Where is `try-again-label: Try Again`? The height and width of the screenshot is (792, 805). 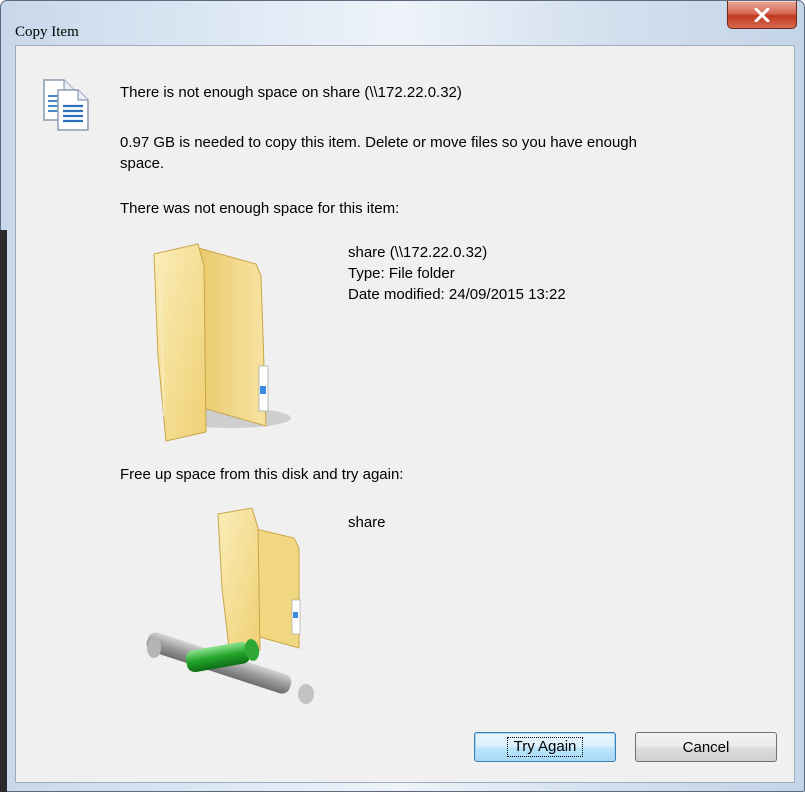 try-again-label: Try Again is located at coordinates (545, 747).